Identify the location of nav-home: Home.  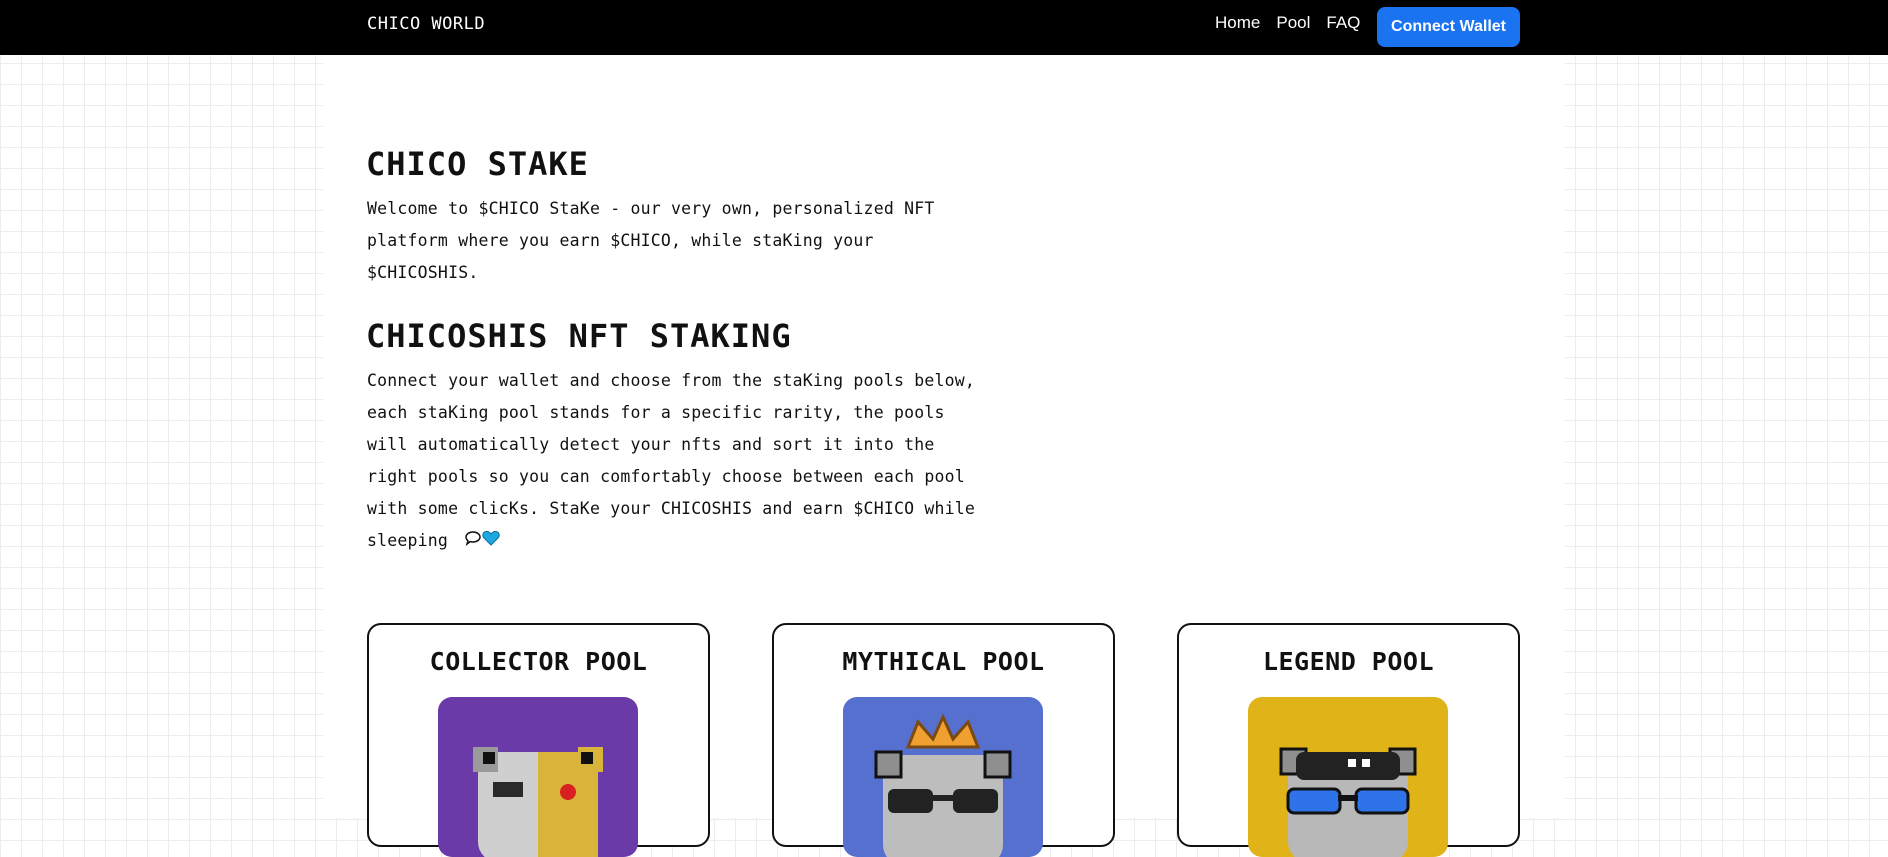
(1237, 23).